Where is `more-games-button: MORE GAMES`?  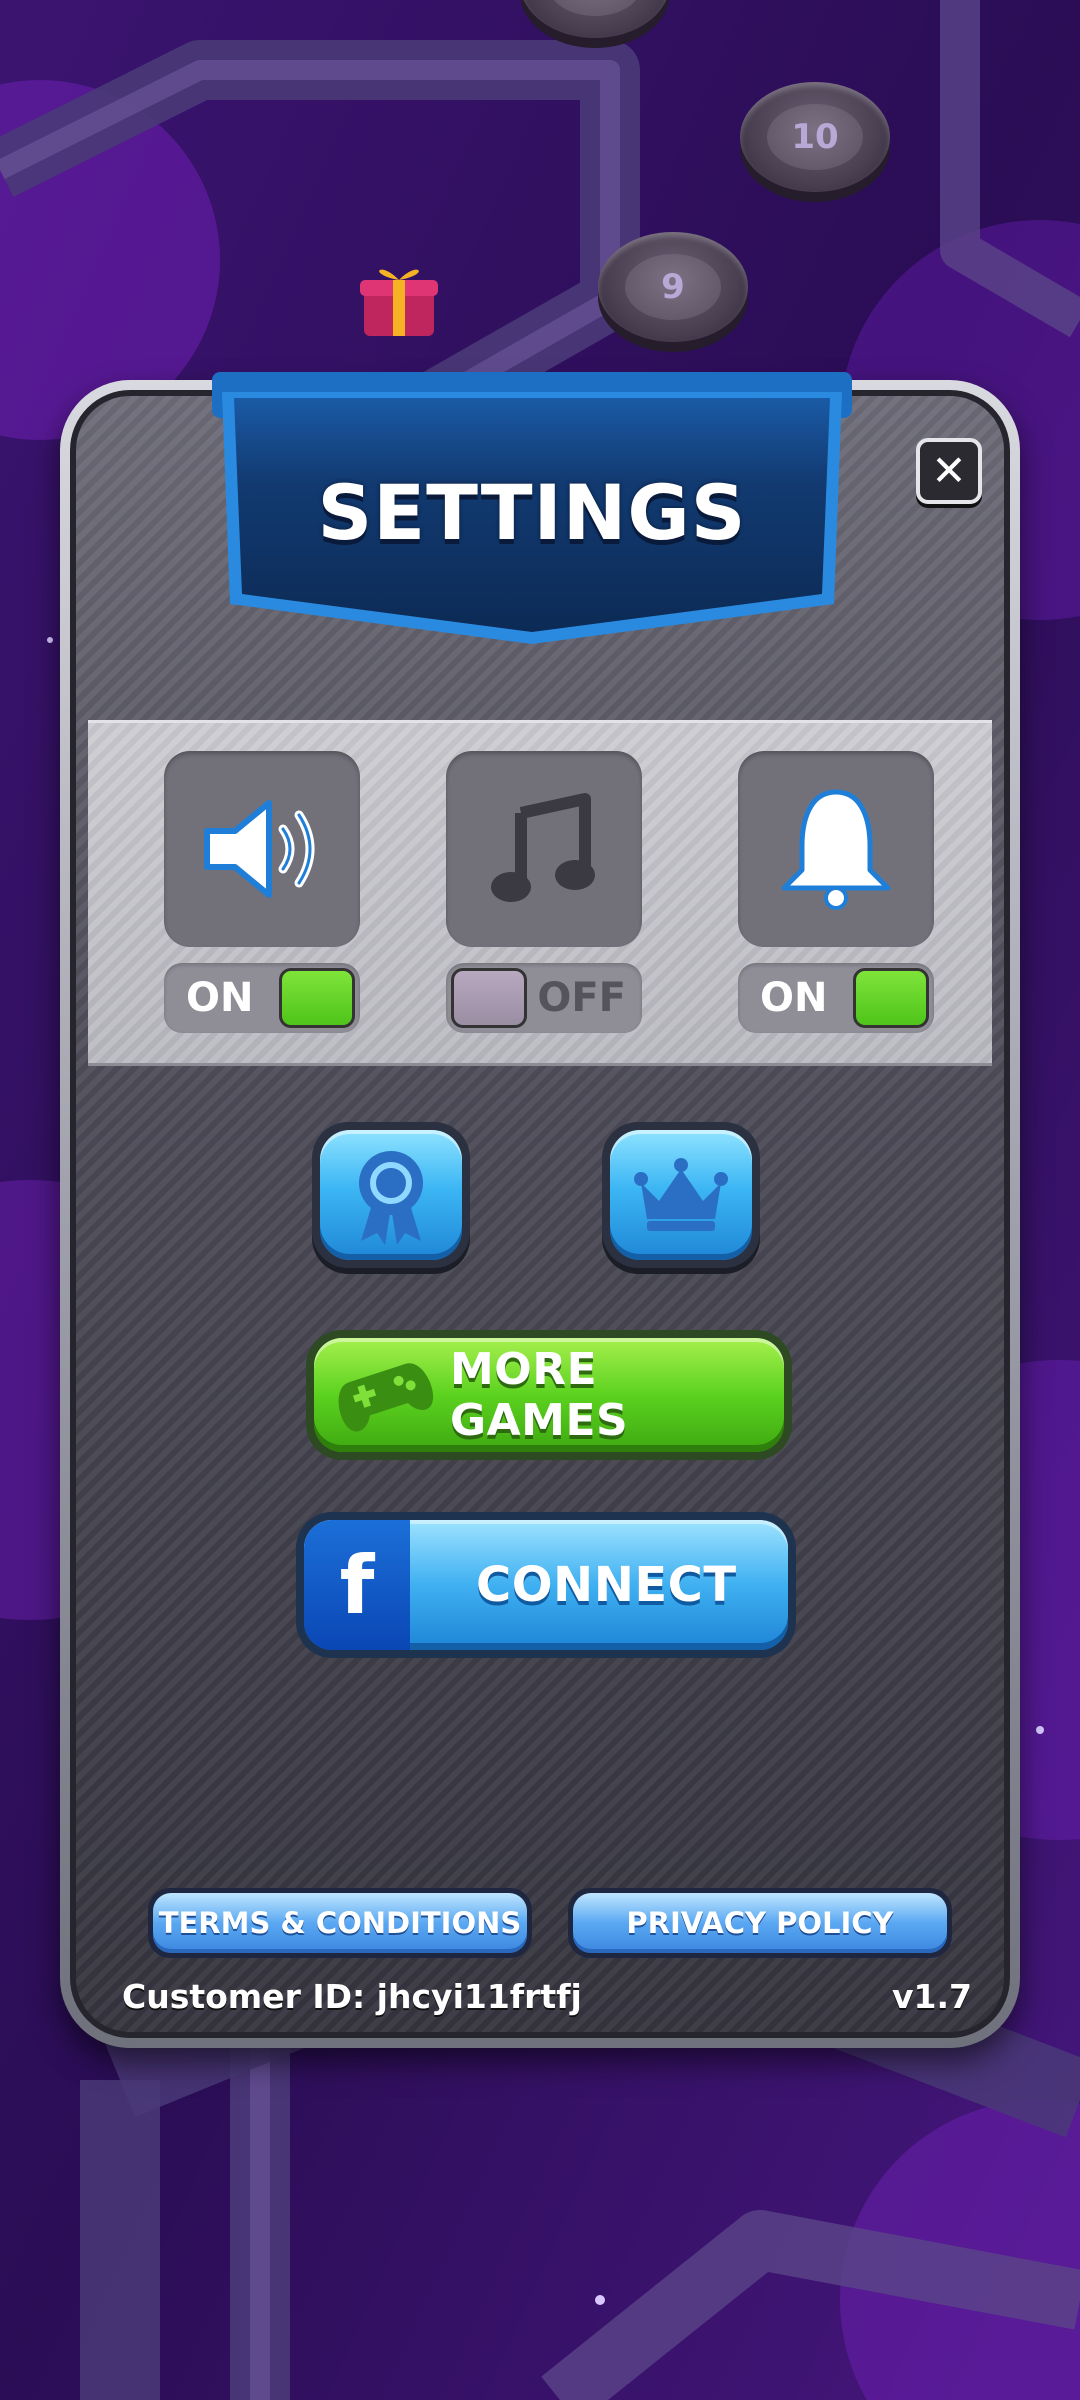
more-games-button: MORE GAMES is located at coordinates (549, 1395).